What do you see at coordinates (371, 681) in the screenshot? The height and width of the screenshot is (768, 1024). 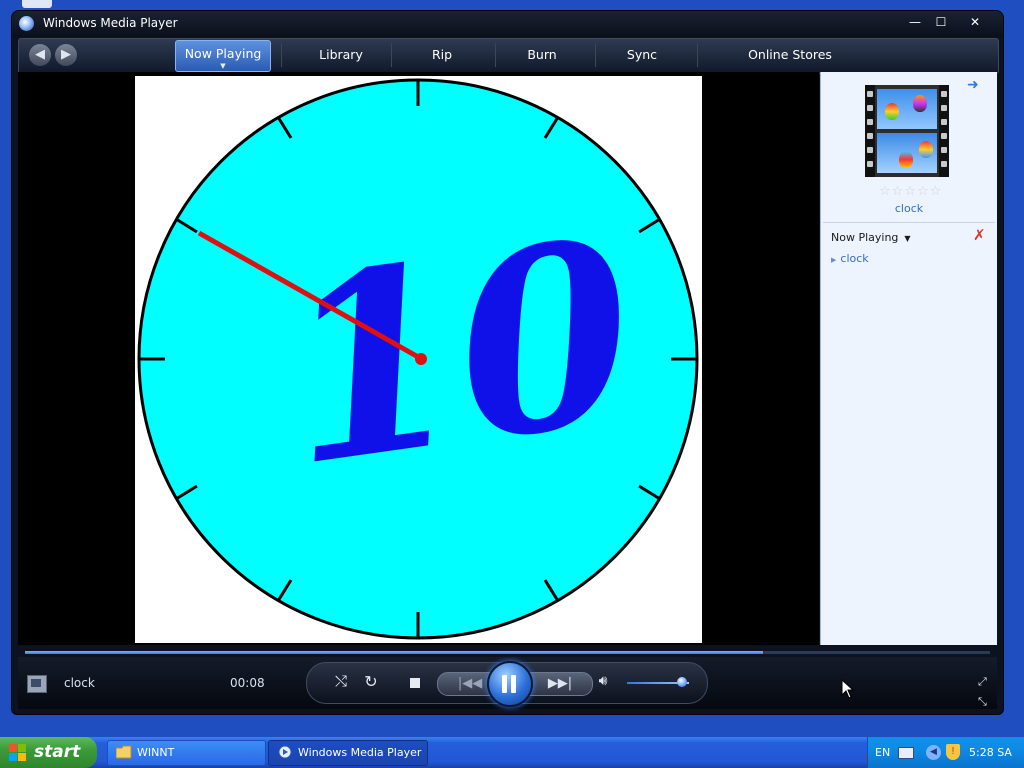 I see `repeat-icon: ↻` at bounding box center [371, 681].